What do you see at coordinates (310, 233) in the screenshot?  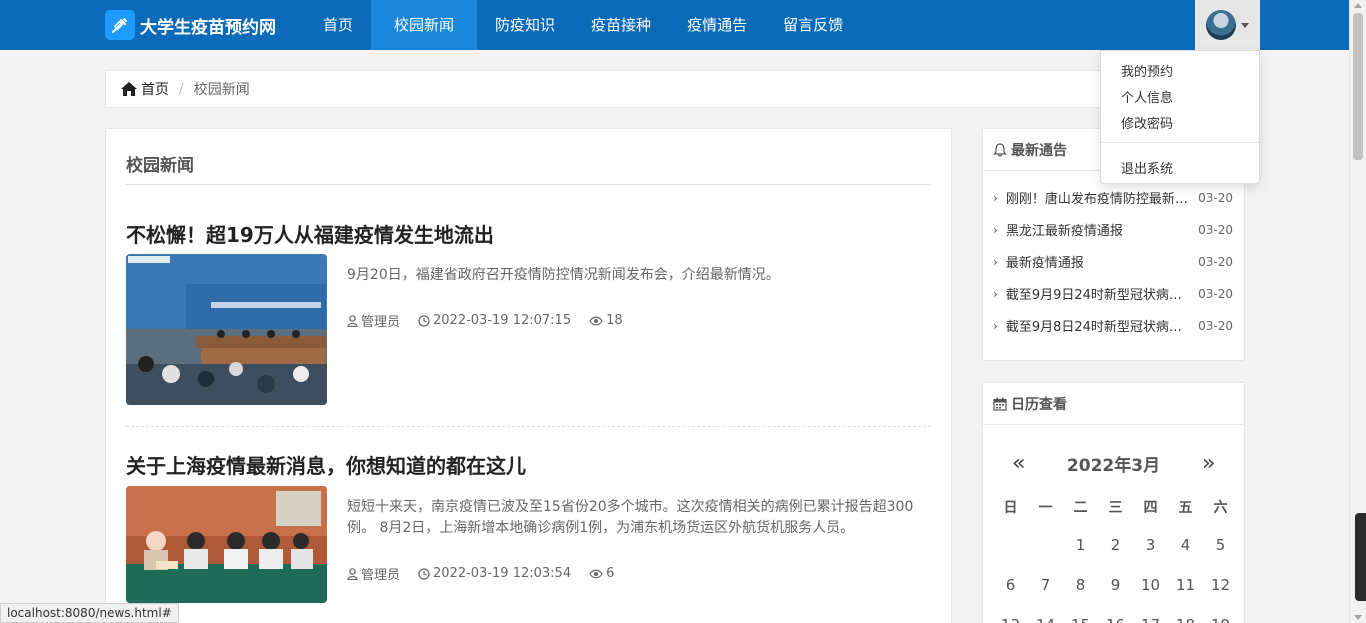 I see `article-title: 不松懈！超19万人从福建疫情发生地流出` at bounding box center [310, 233].